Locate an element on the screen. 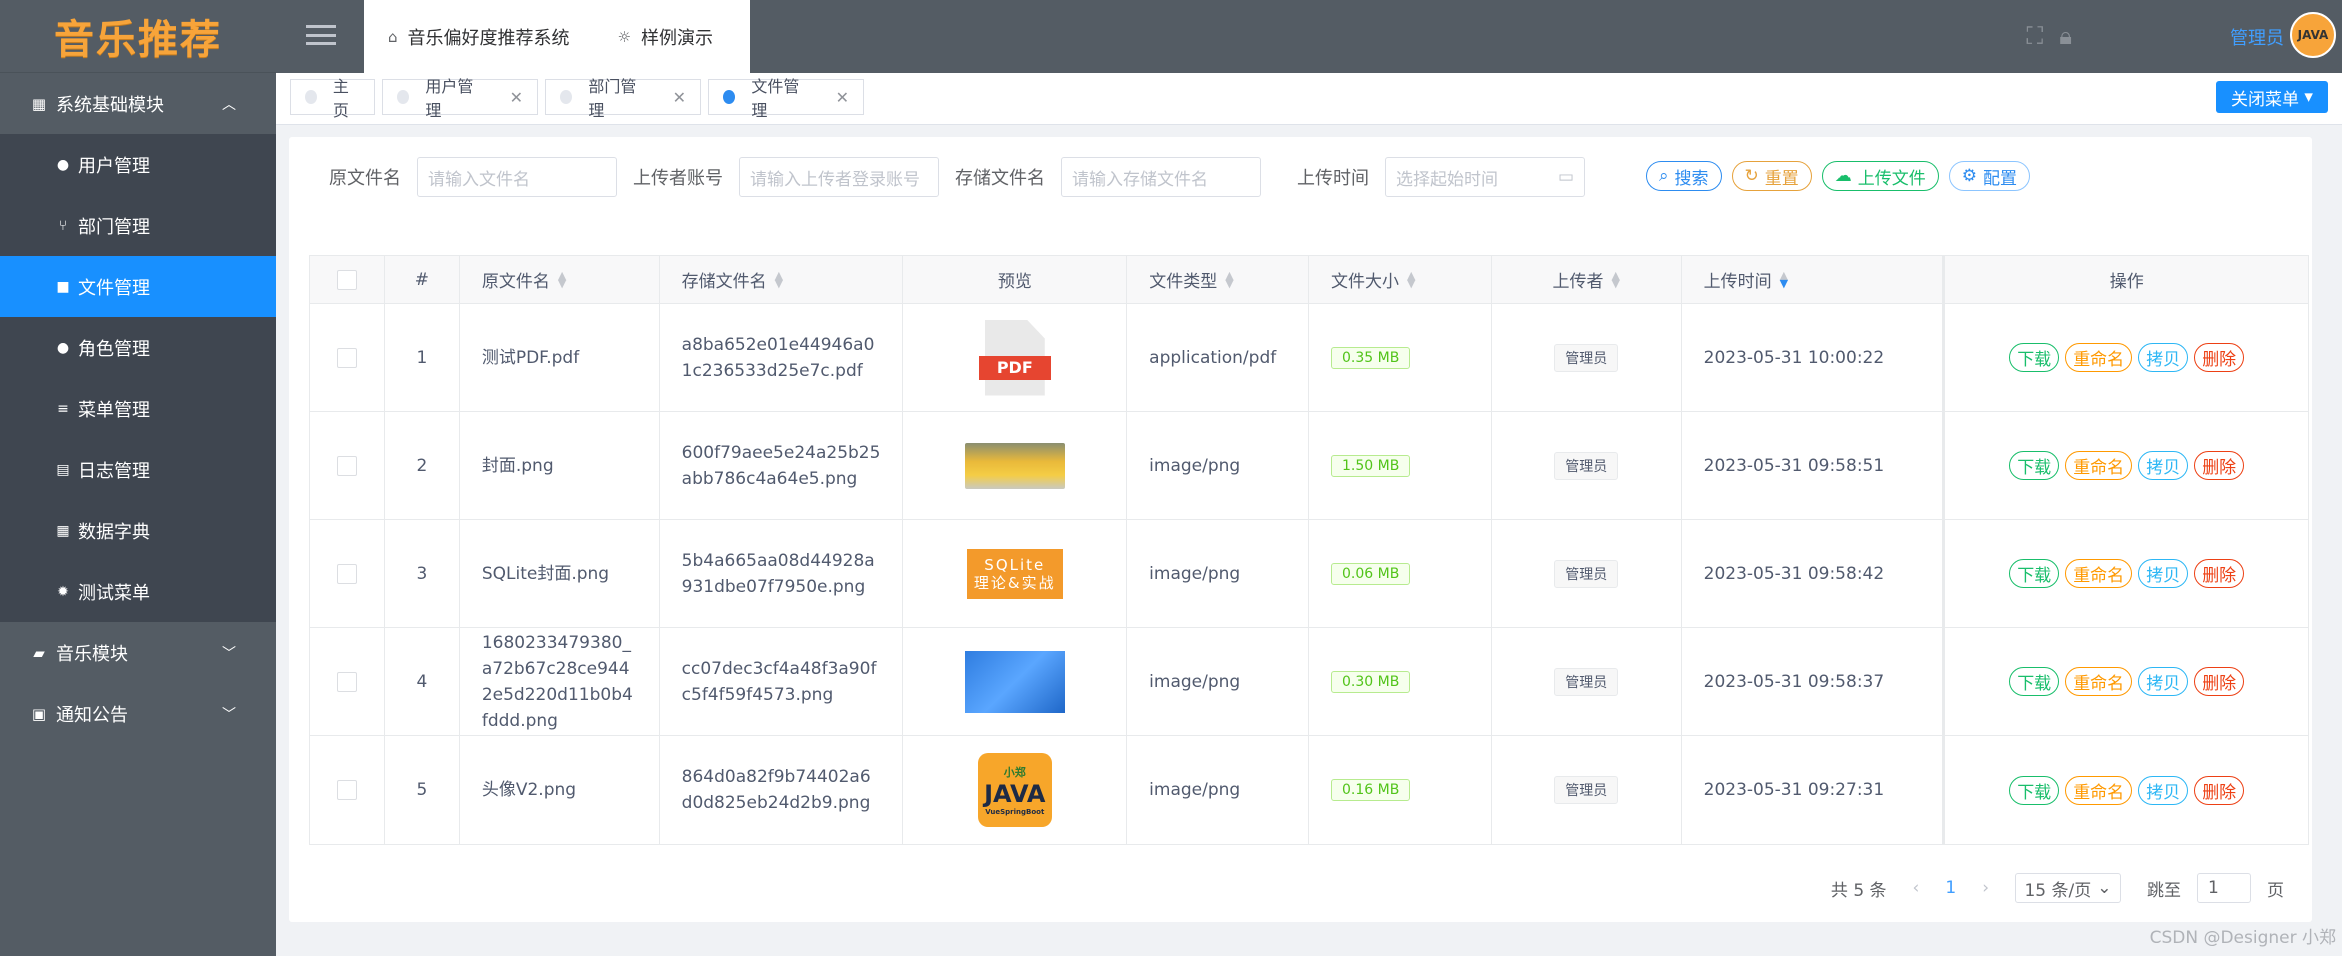 This screenshot has height=956, width=2342. header-original-name: 原文件名 ▲ ▼ is located at coordinates (560, 279).